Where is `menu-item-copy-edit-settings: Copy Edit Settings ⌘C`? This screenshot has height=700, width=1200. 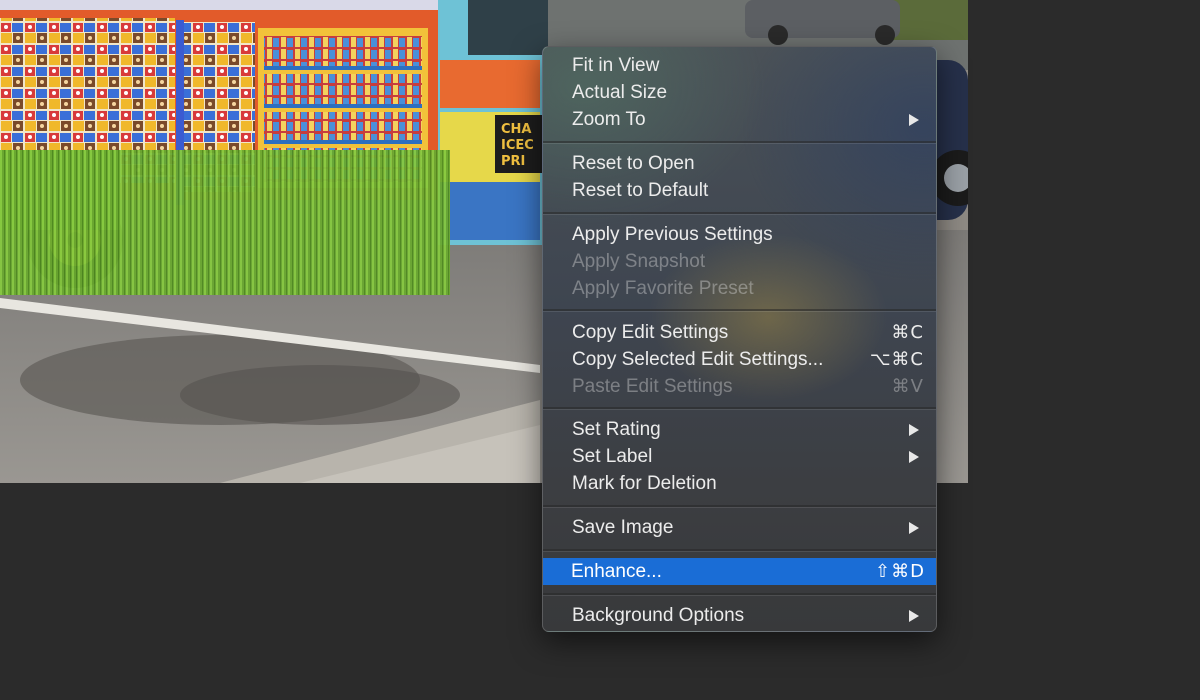 menu-item-copy-edit-settings: Copy Edit Settings ⌘C is located at coordinates (739, 332).